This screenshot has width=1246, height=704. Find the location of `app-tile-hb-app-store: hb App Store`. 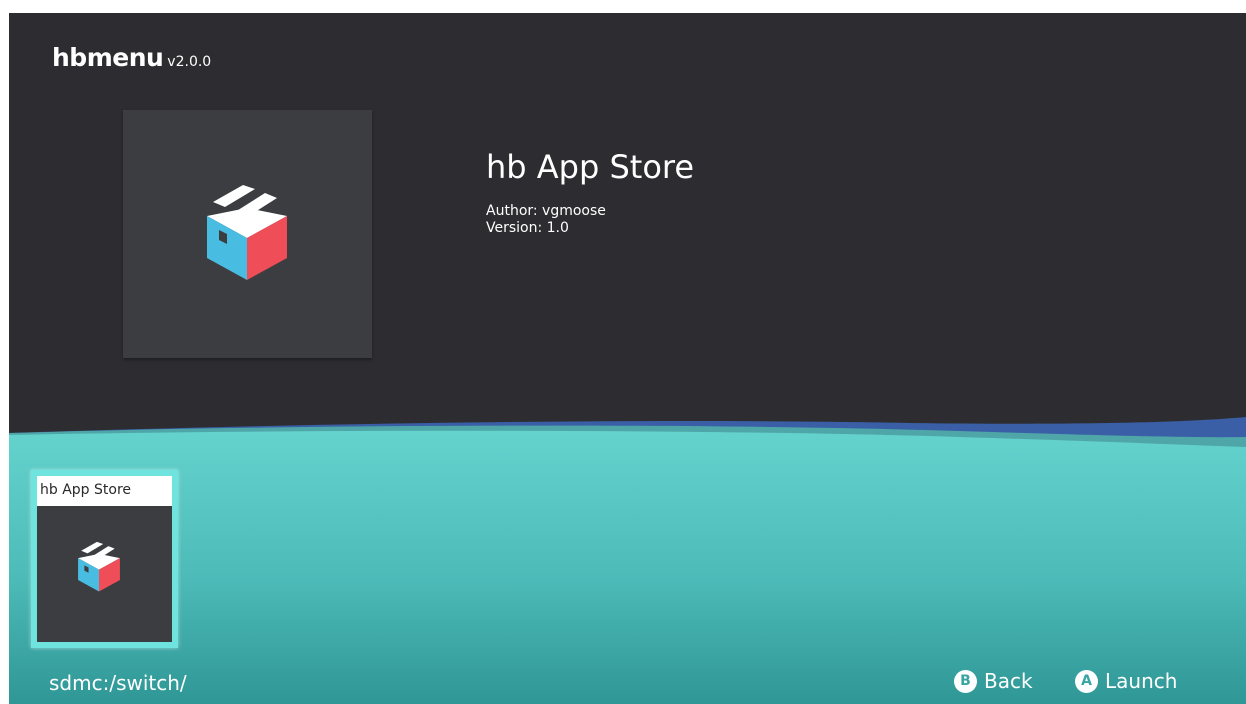

app-tile-hb-app-store: hb App Store is located at coordinates (104, 559).